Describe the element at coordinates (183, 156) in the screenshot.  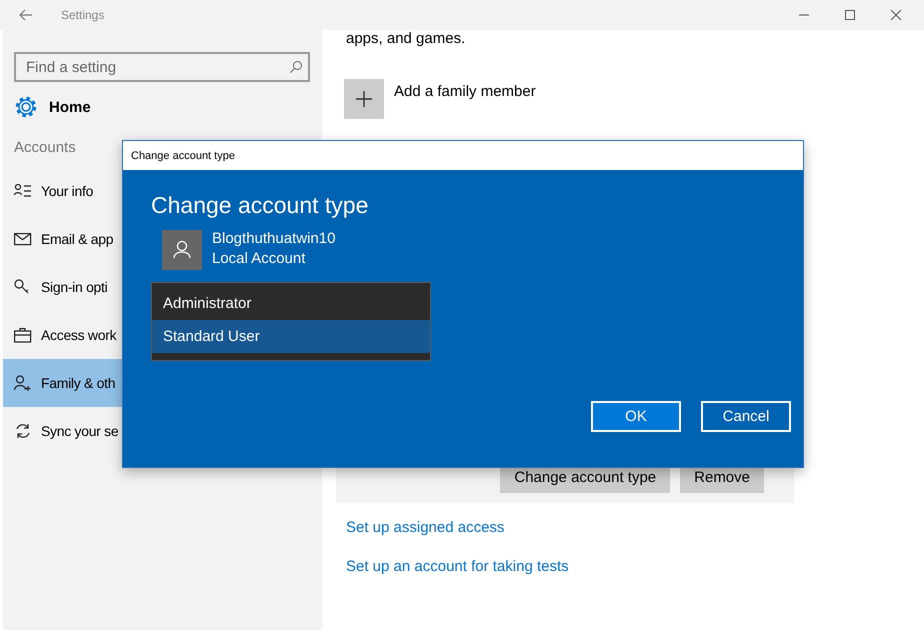
I see `dialog-title: Change account type` at that location.